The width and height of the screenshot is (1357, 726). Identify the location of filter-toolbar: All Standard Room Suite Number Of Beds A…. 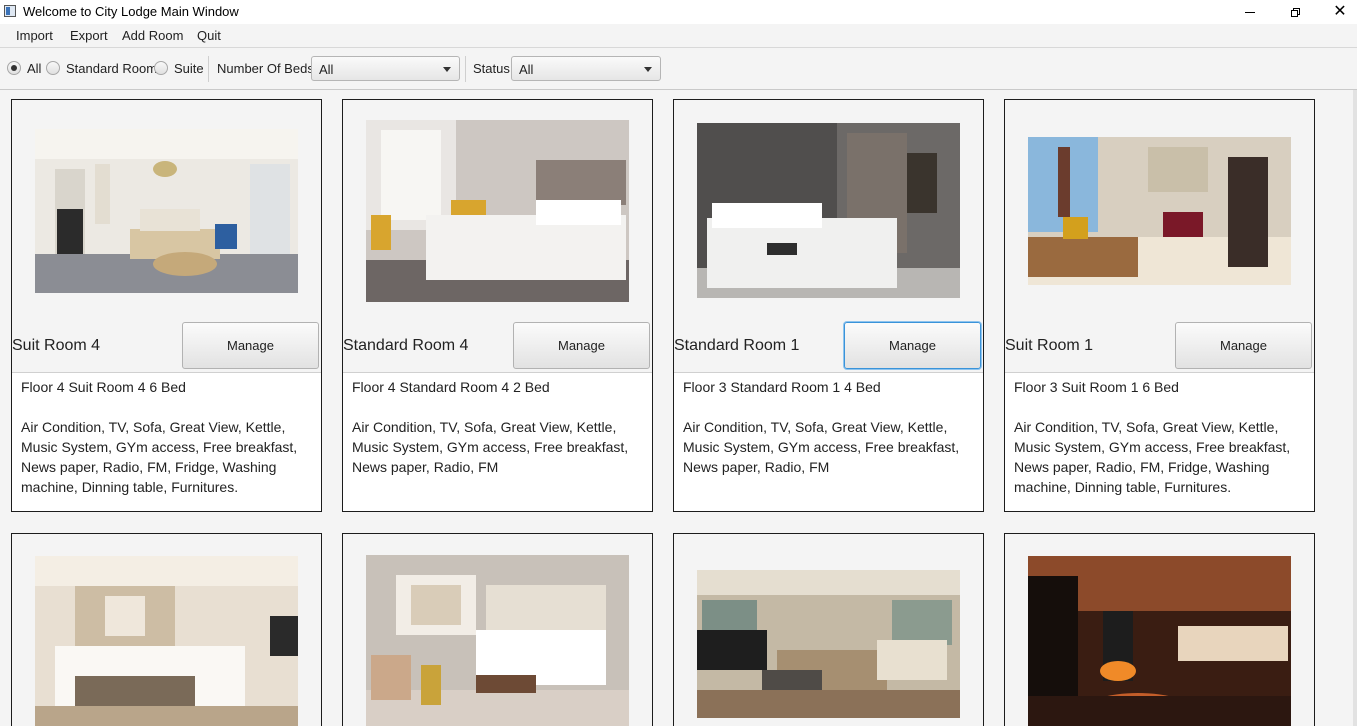
(678, 69).